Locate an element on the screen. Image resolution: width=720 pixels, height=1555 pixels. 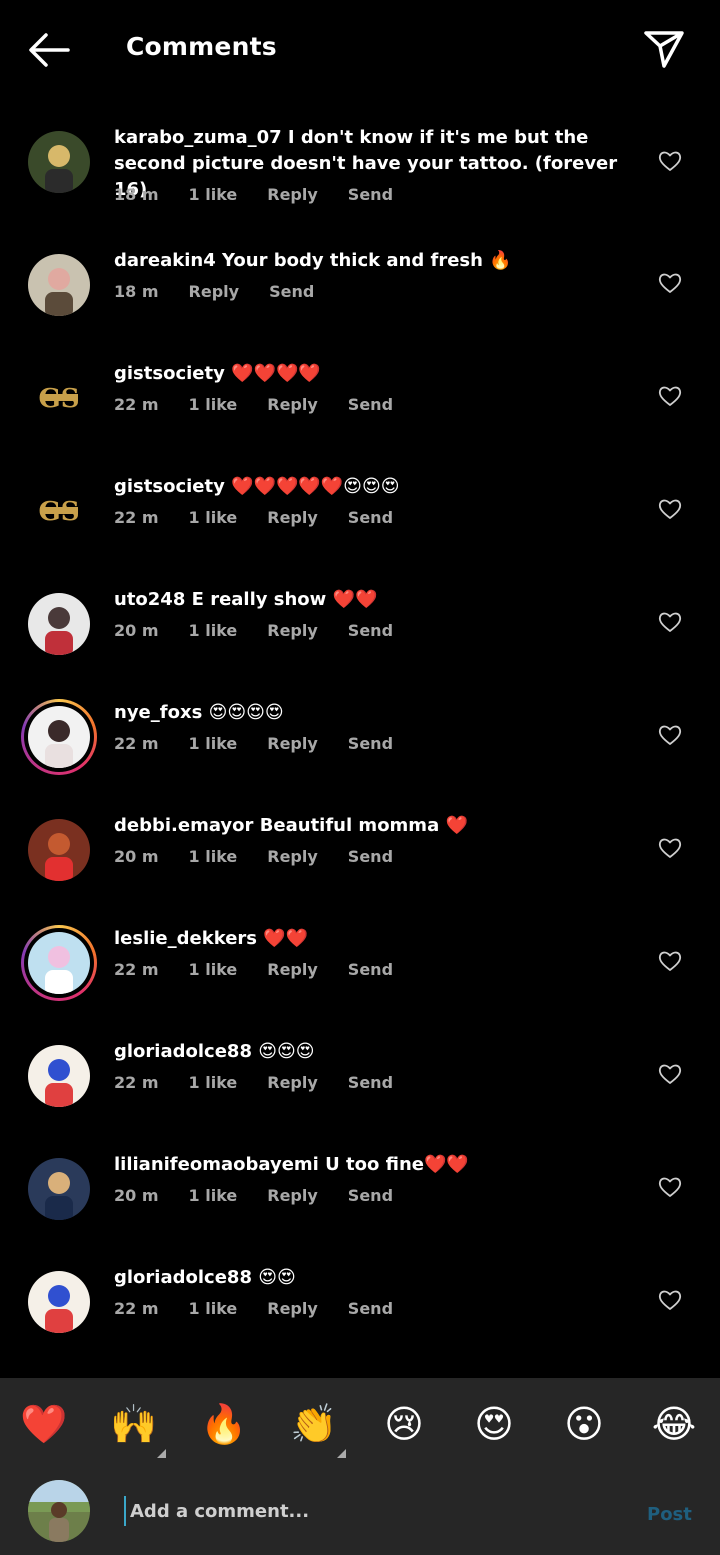
crying-face-emoji: 😢 is located at coordinates (404, 1424).